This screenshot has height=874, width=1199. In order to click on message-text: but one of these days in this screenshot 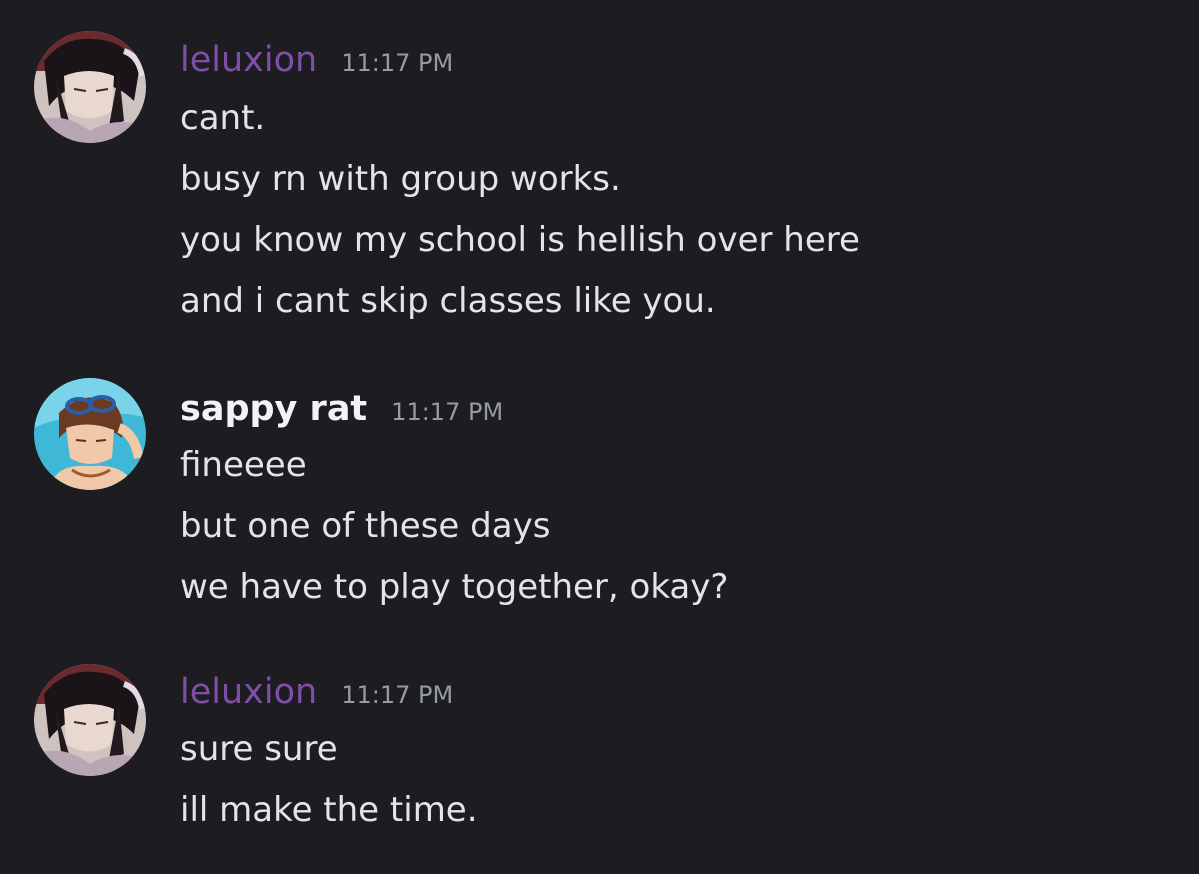, I will do `click(365, 526)`.